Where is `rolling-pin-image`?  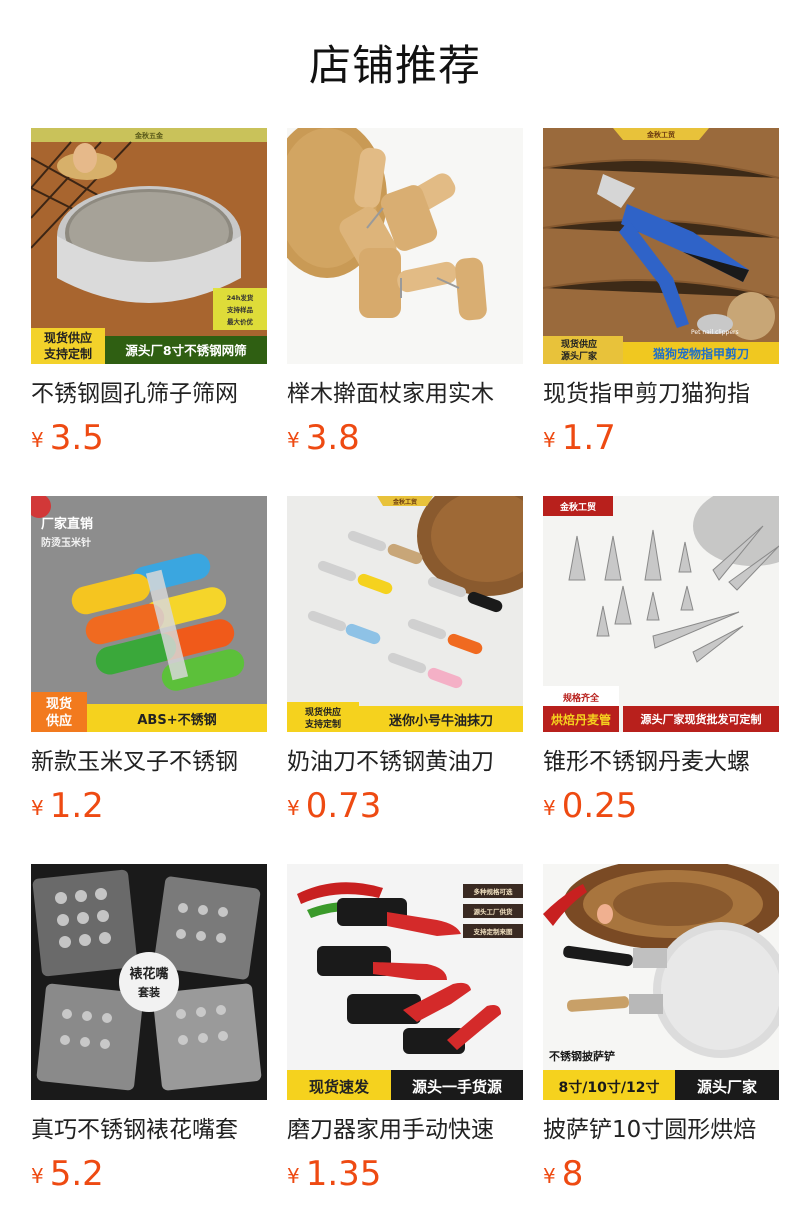
rolling-pin-image is located at coordinates (405, 246).